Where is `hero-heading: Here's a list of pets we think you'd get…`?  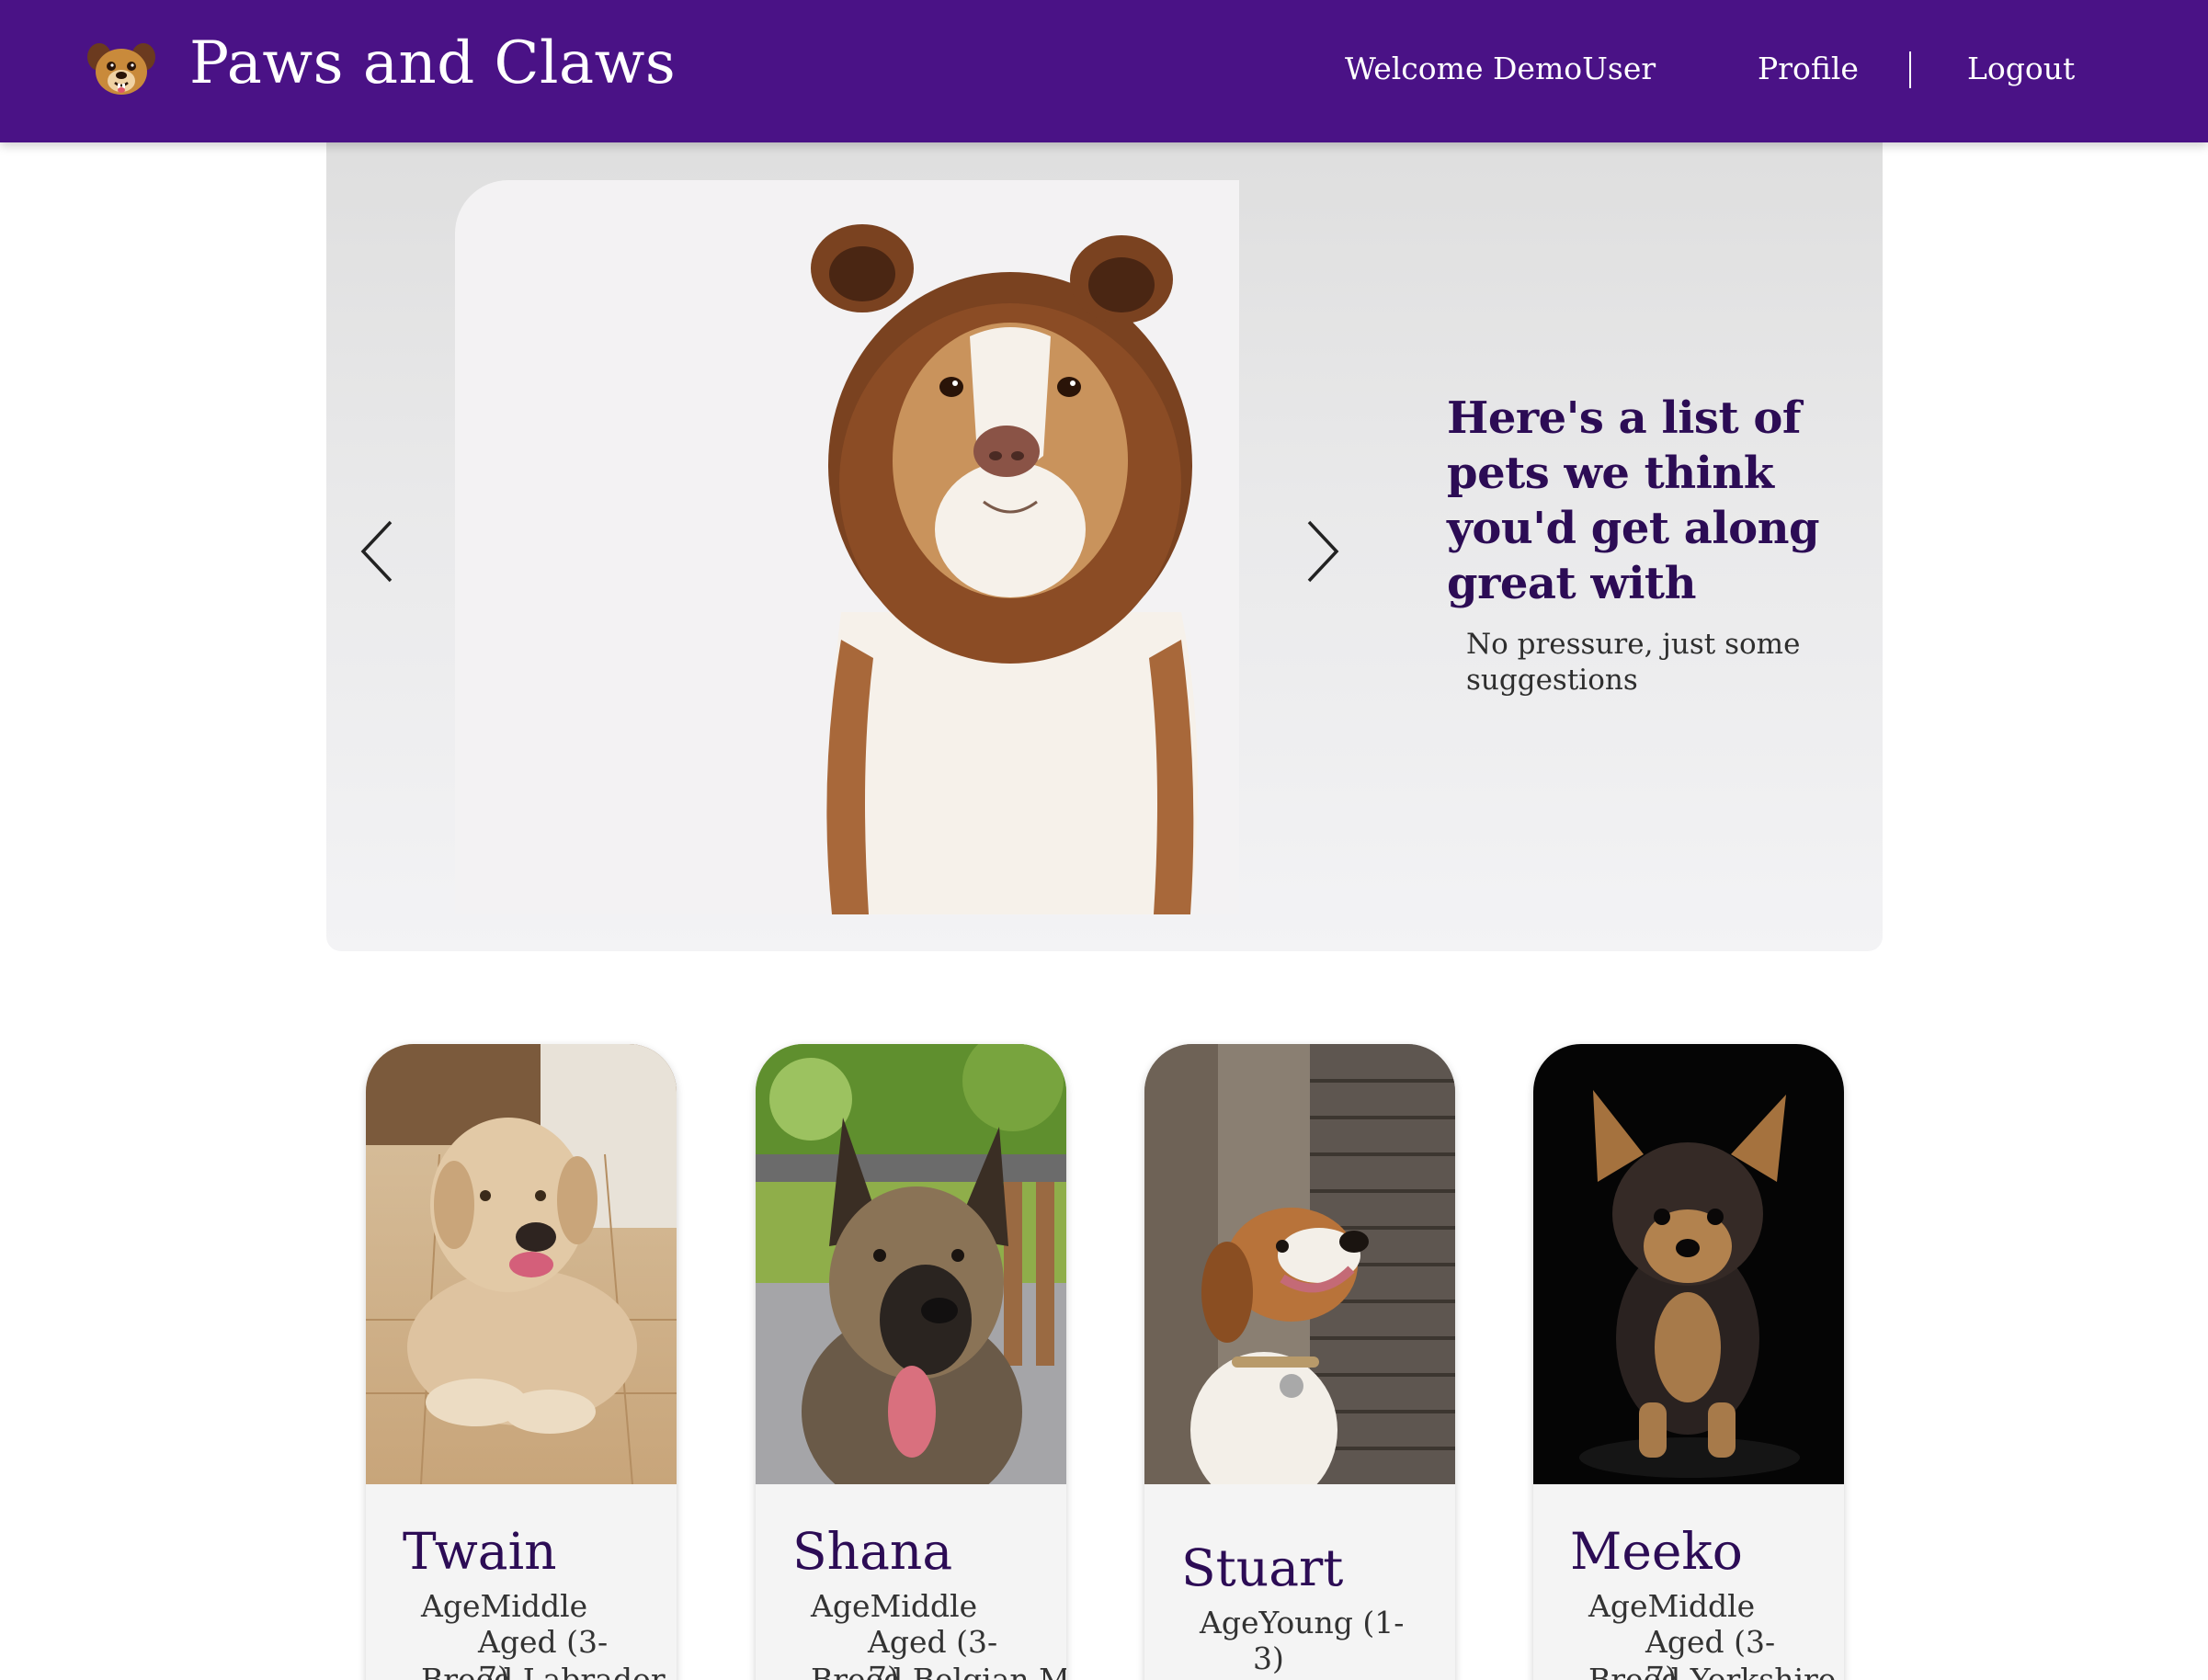 hero-heading: Here's a list of pets we think you'd get… is located at coordinates (1633, 500).